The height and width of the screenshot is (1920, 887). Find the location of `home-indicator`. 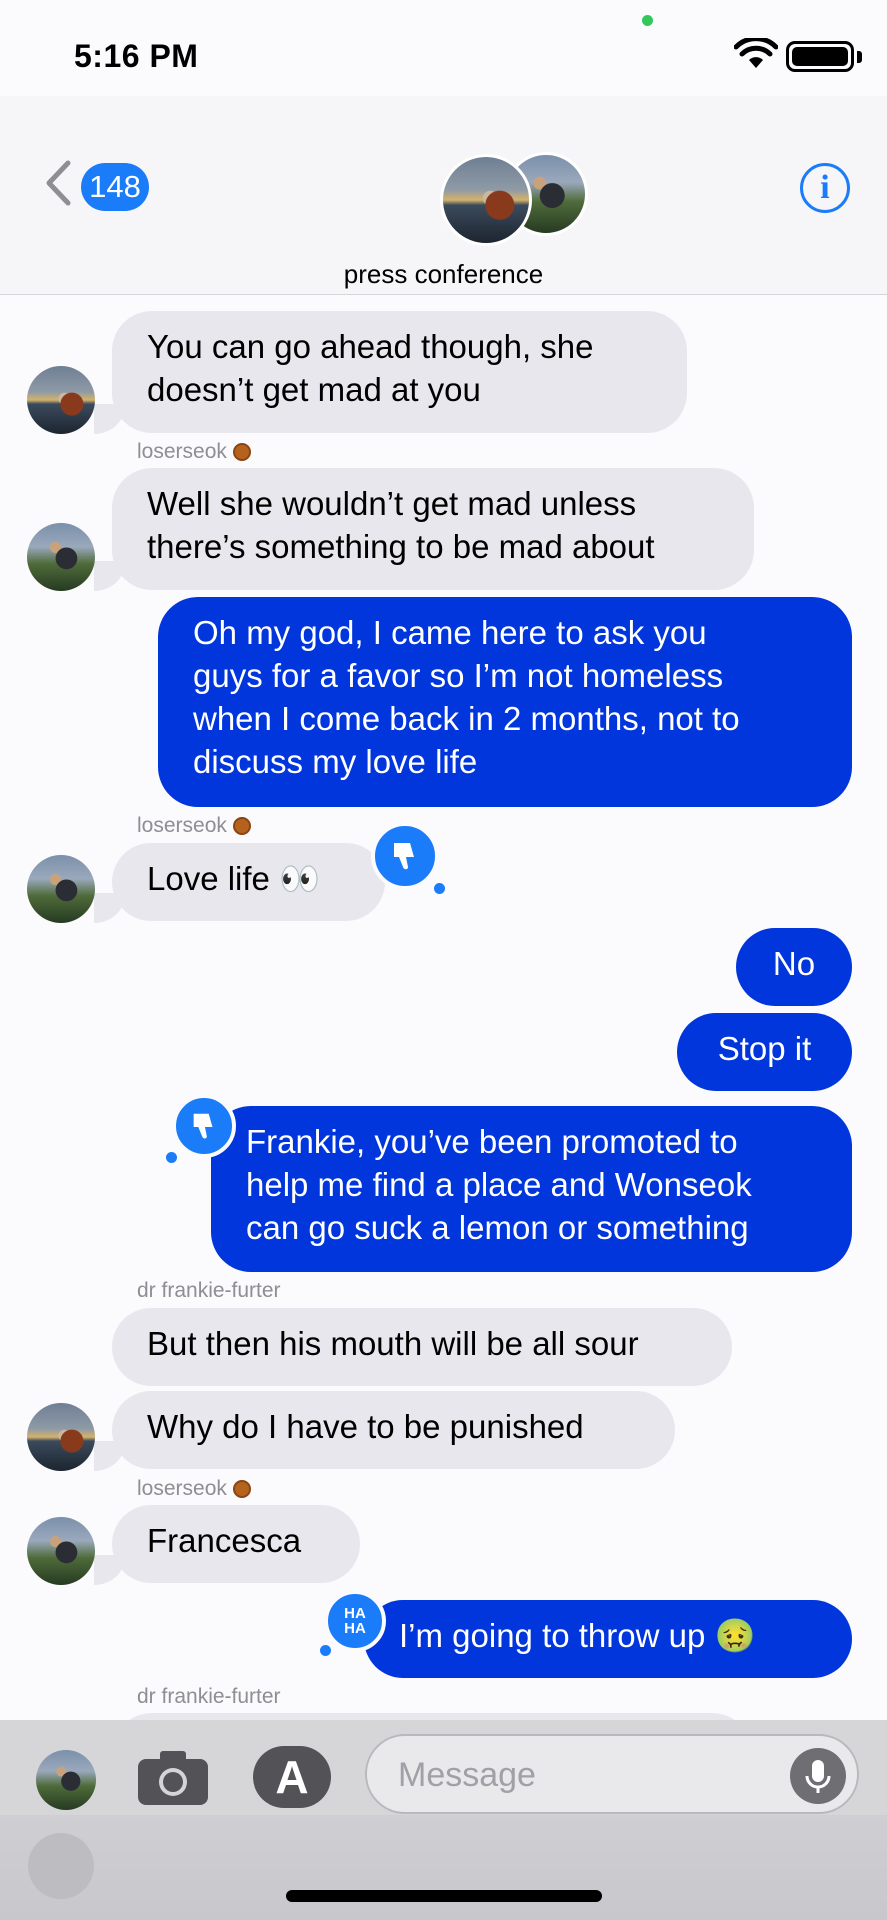

home-indicator is located at coordinates (444, 1896).